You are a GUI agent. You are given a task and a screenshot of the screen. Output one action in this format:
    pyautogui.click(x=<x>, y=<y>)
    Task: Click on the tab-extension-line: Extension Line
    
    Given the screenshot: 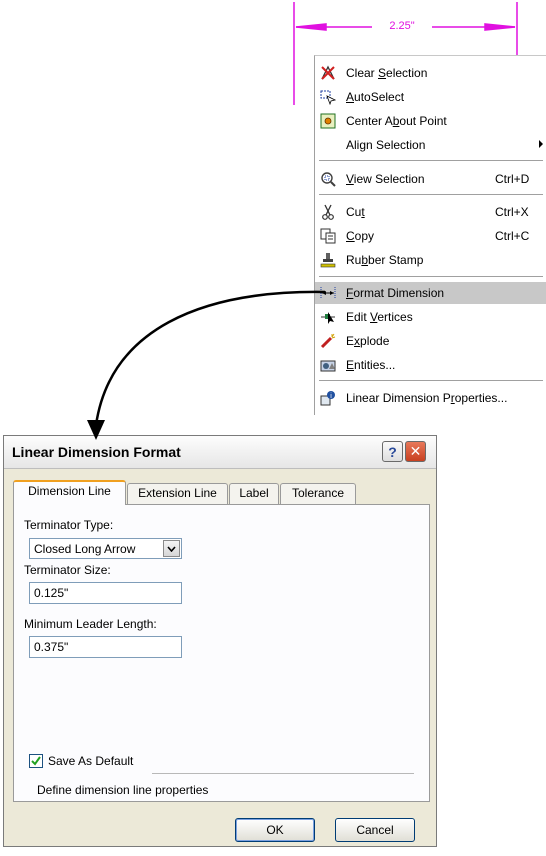 What is the action you would take?
    pyautogui.click(x=177, y=493)
    